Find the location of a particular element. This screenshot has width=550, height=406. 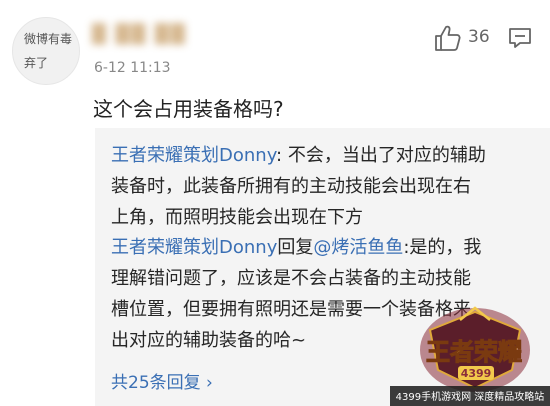

logo-tagline: 4399手机游戏网 深度精品攻略站 is located at coordinates (470, 396).